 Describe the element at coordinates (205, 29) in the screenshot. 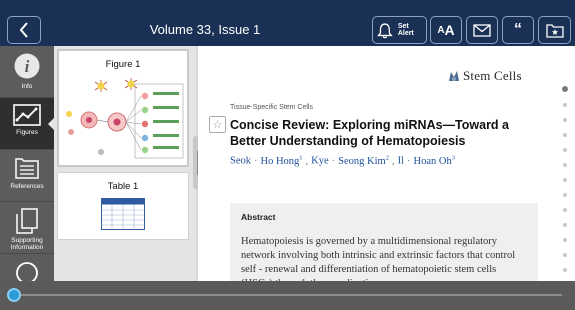

I see `issue-title: Volume 33, Issue 1` at that location.